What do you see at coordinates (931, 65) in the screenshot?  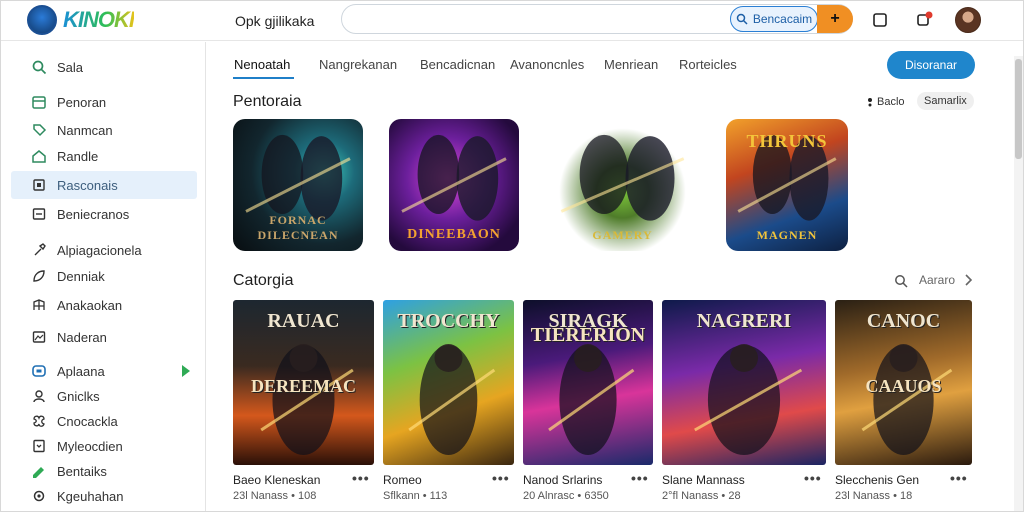 I see `primary-action-button: Disoranar` at bounding box center [931, 65].